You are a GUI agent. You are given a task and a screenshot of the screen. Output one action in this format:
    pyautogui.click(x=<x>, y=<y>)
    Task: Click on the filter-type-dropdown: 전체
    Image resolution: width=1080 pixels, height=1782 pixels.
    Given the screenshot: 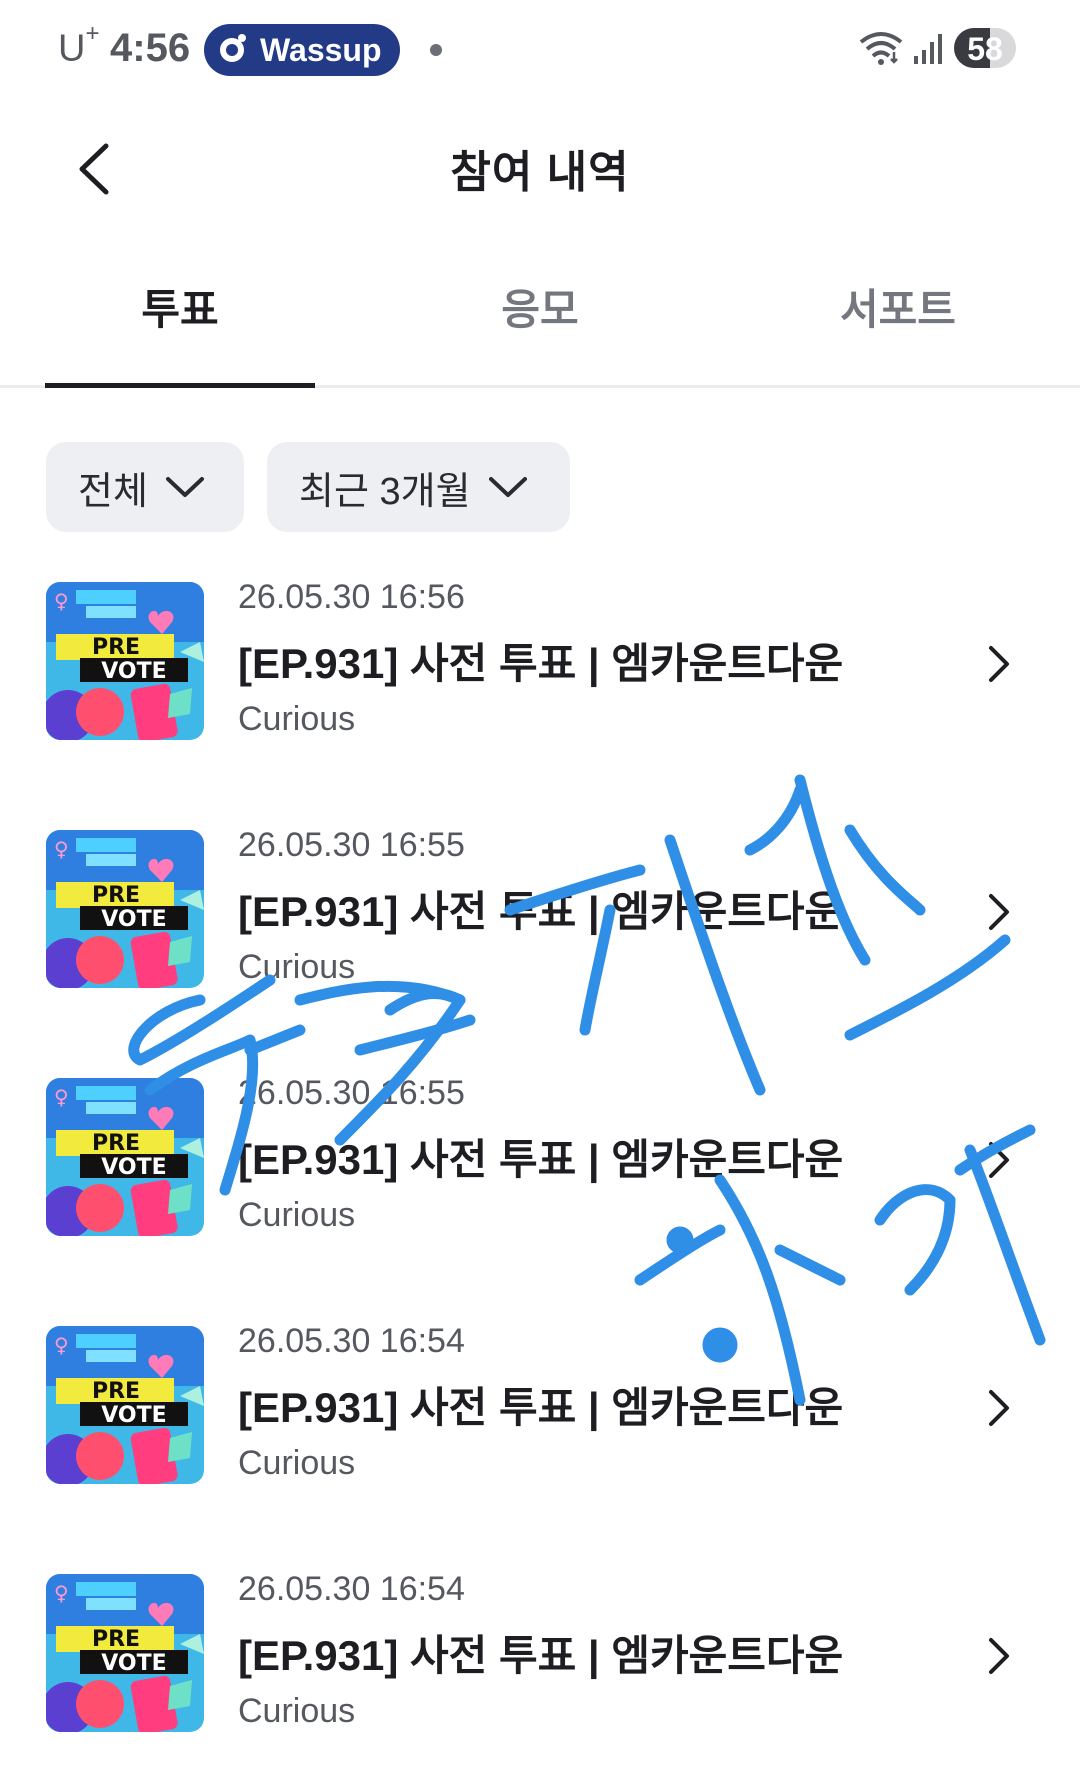 What is the action you would take?
    pyautogui.click(x=145, y=487)
    